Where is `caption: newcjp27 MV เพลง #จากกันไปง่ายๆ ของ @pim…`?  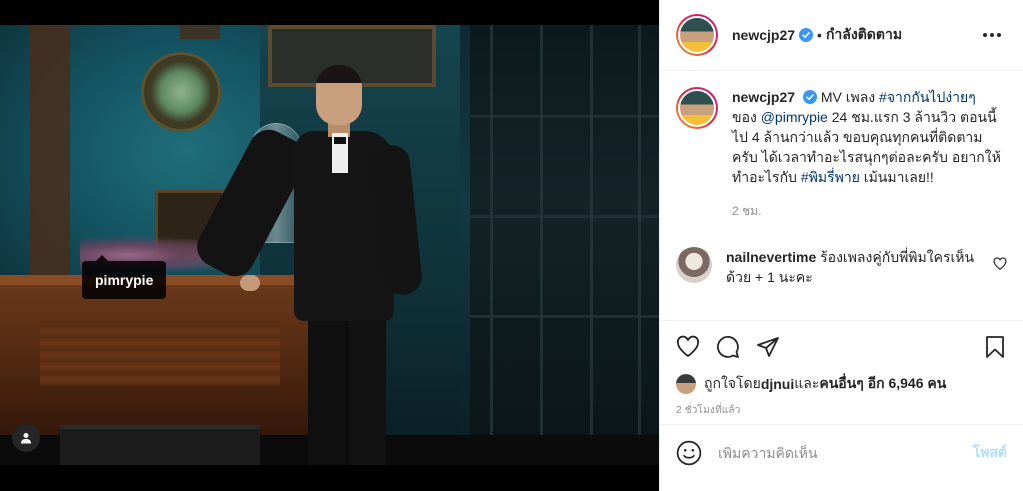
caption: newcjp27 MV เพลง #จากกันไปง่ายๆ ของ @pim… is located at coordinates (841, 154).